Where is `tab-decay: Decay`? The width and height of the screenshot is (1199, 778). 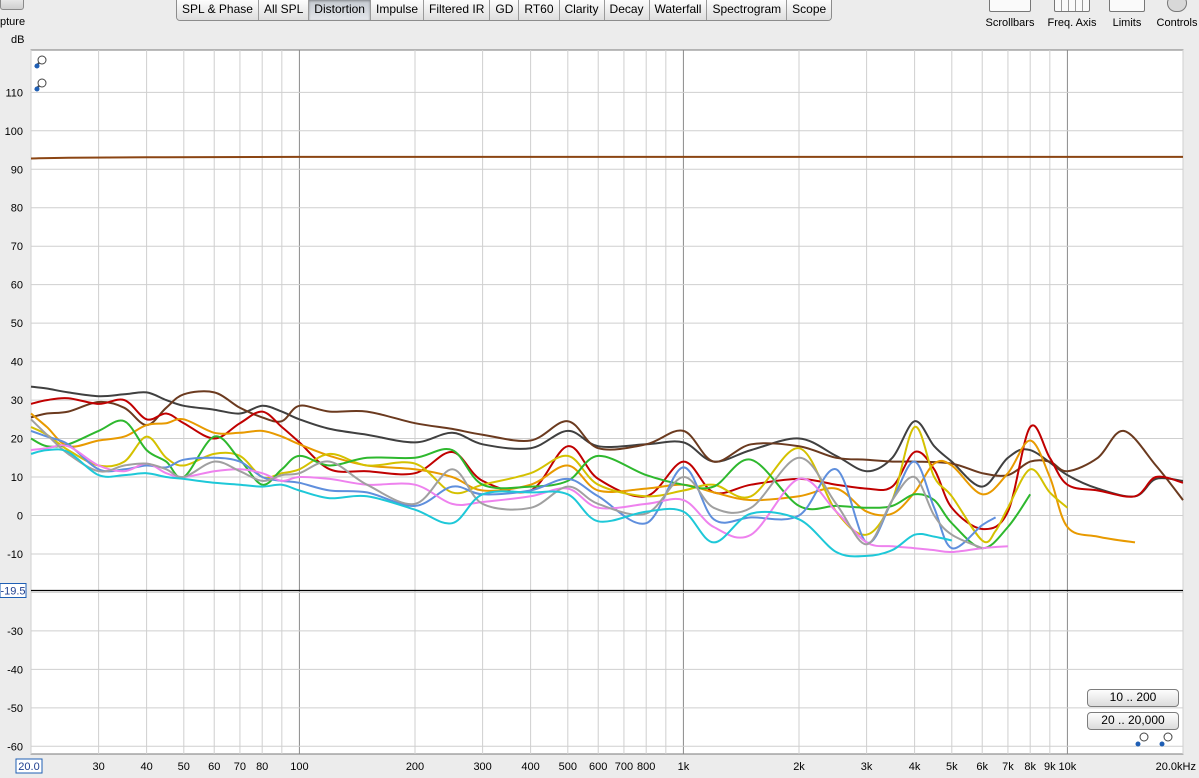
tab-decay: Decay is located at coordinates (627, 10).